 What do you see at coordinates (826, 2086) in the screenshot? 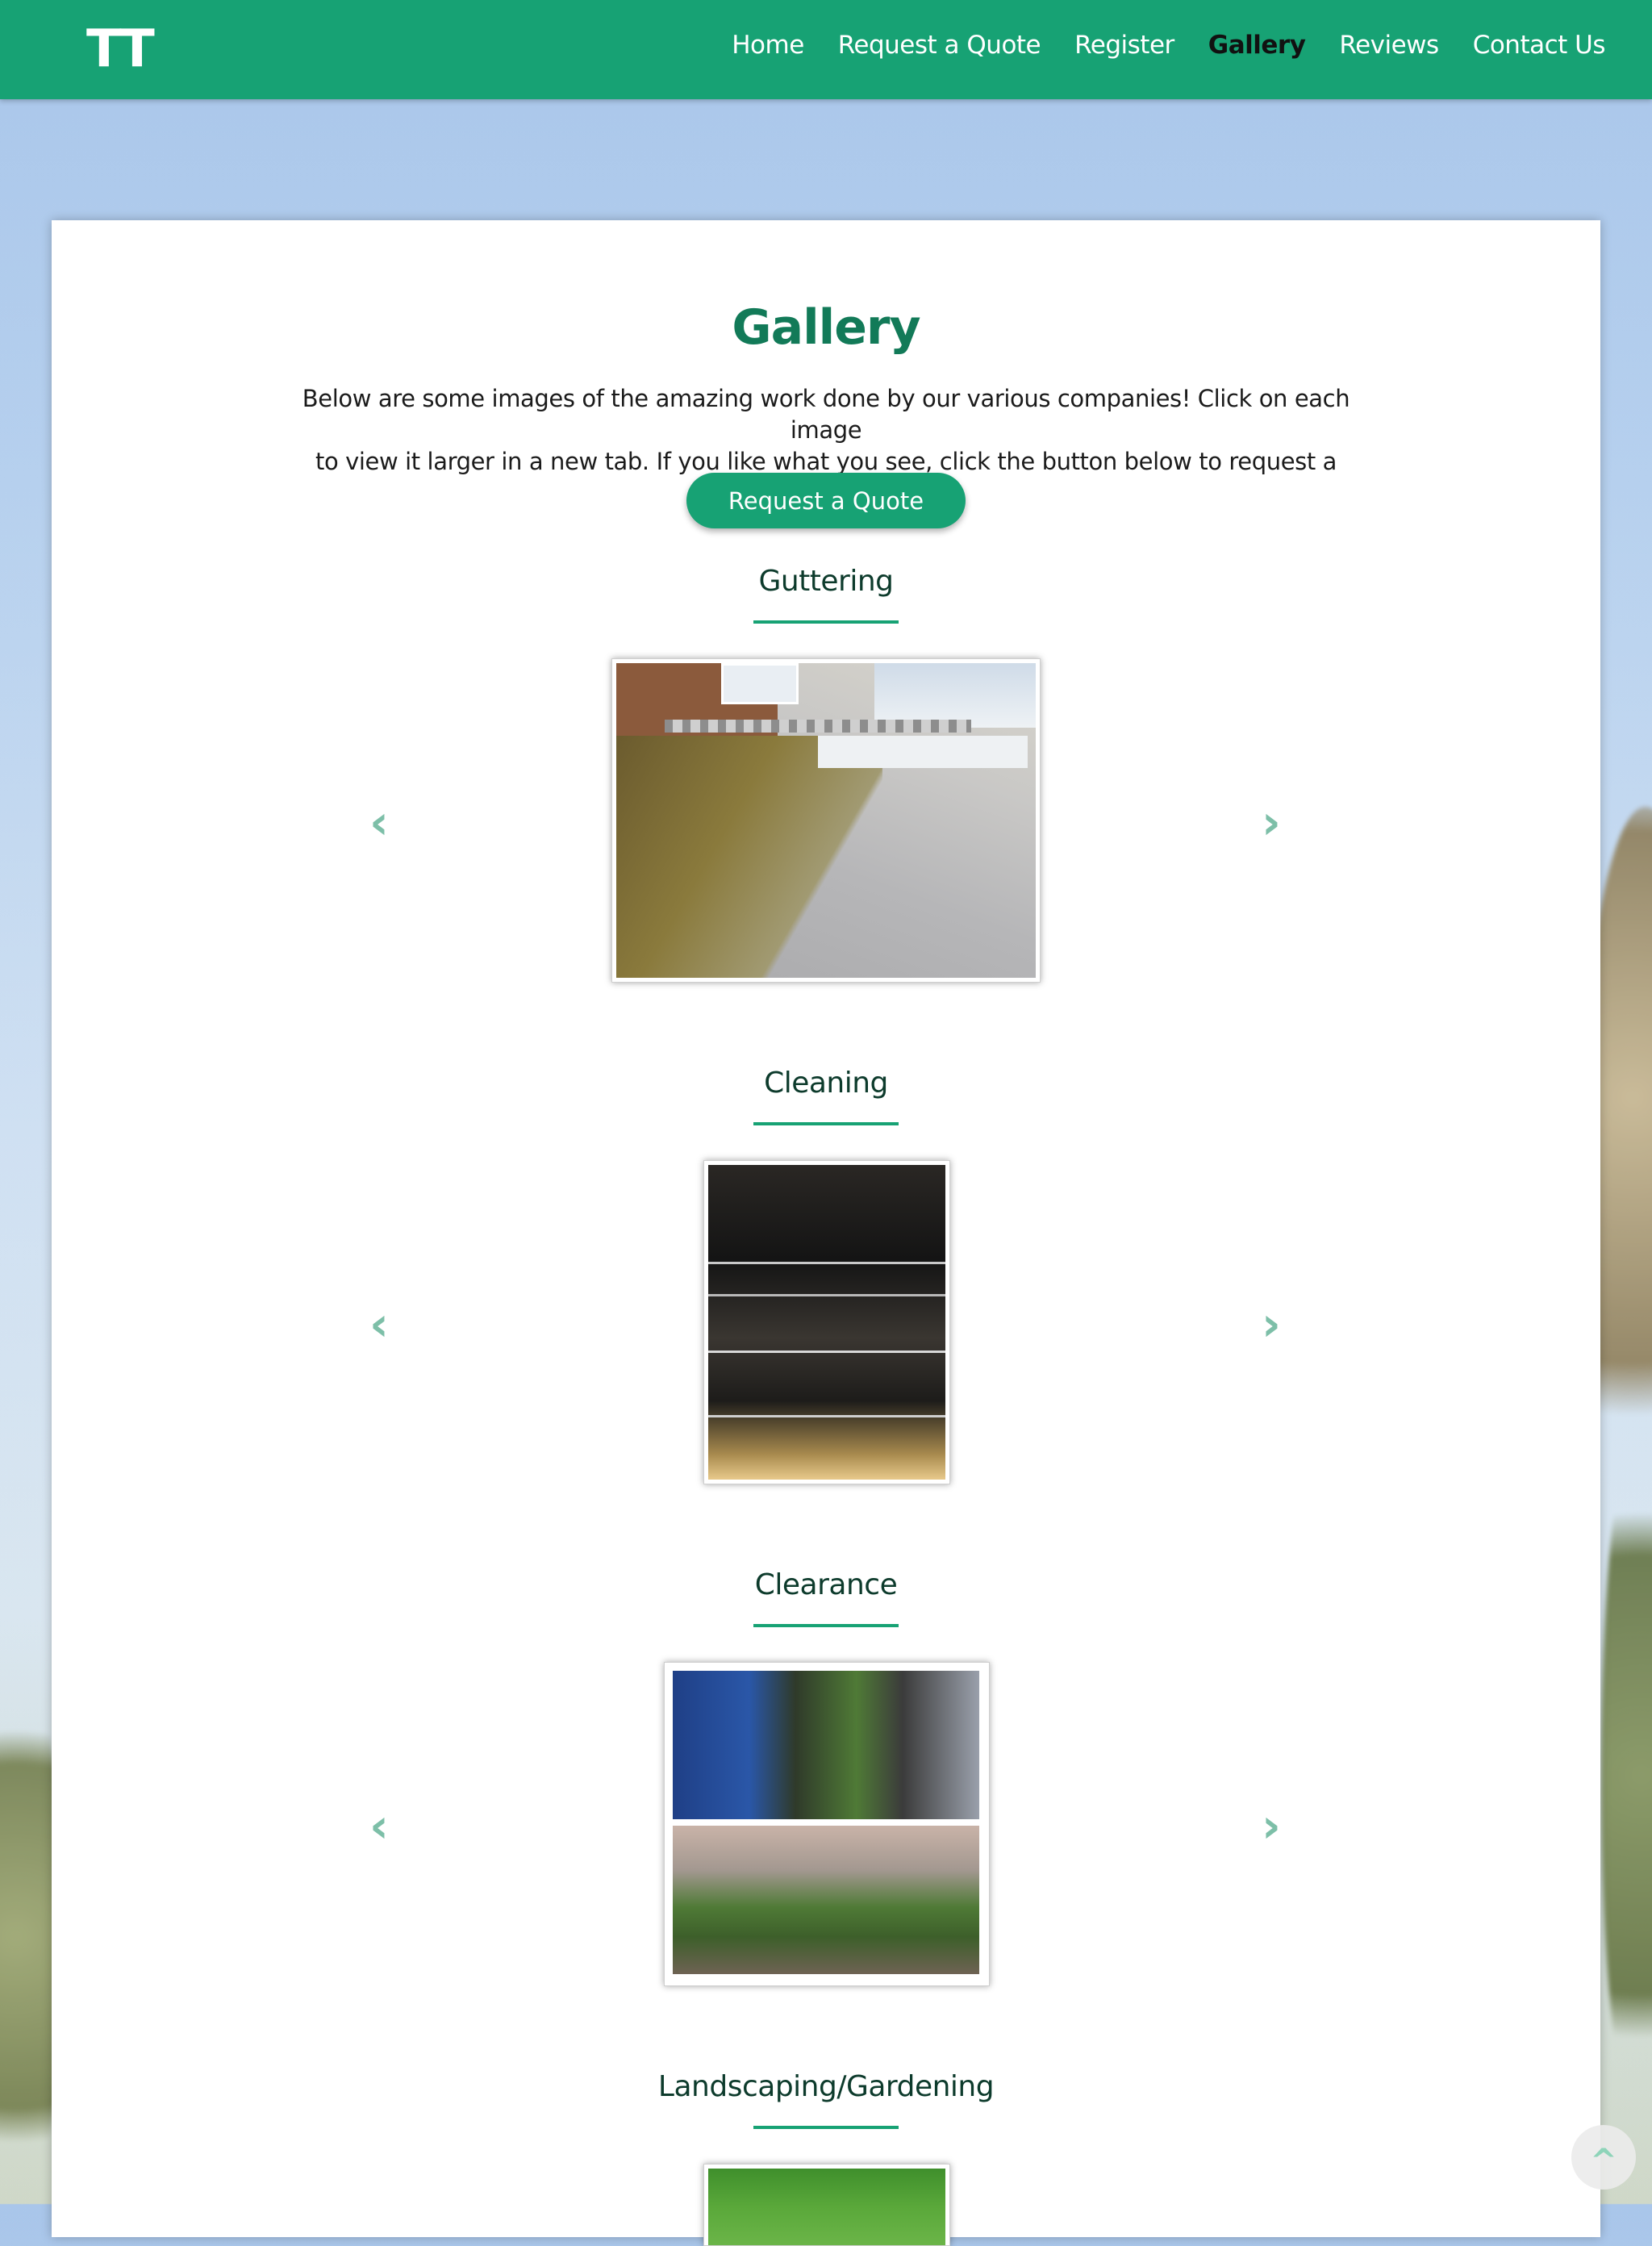
I see `section-heading-landscaping: Landscaping/Gardening` at bounding box center [826, 2086].